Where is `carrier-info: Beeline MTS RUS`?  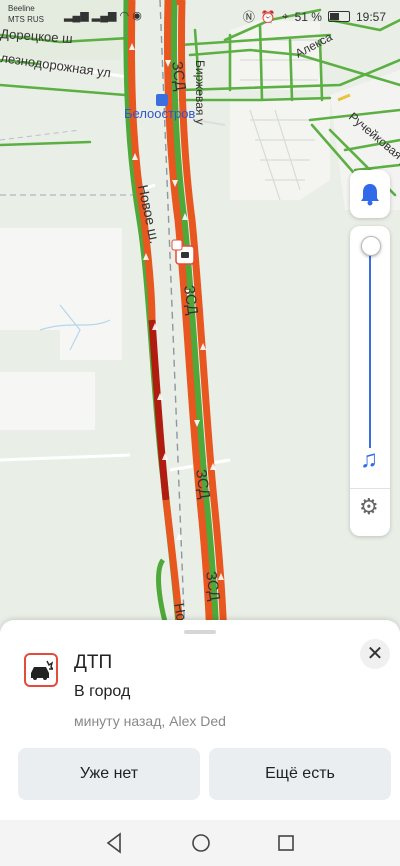 carrier-info: Beeline MTS RUS is located at coordinates (26, 14).